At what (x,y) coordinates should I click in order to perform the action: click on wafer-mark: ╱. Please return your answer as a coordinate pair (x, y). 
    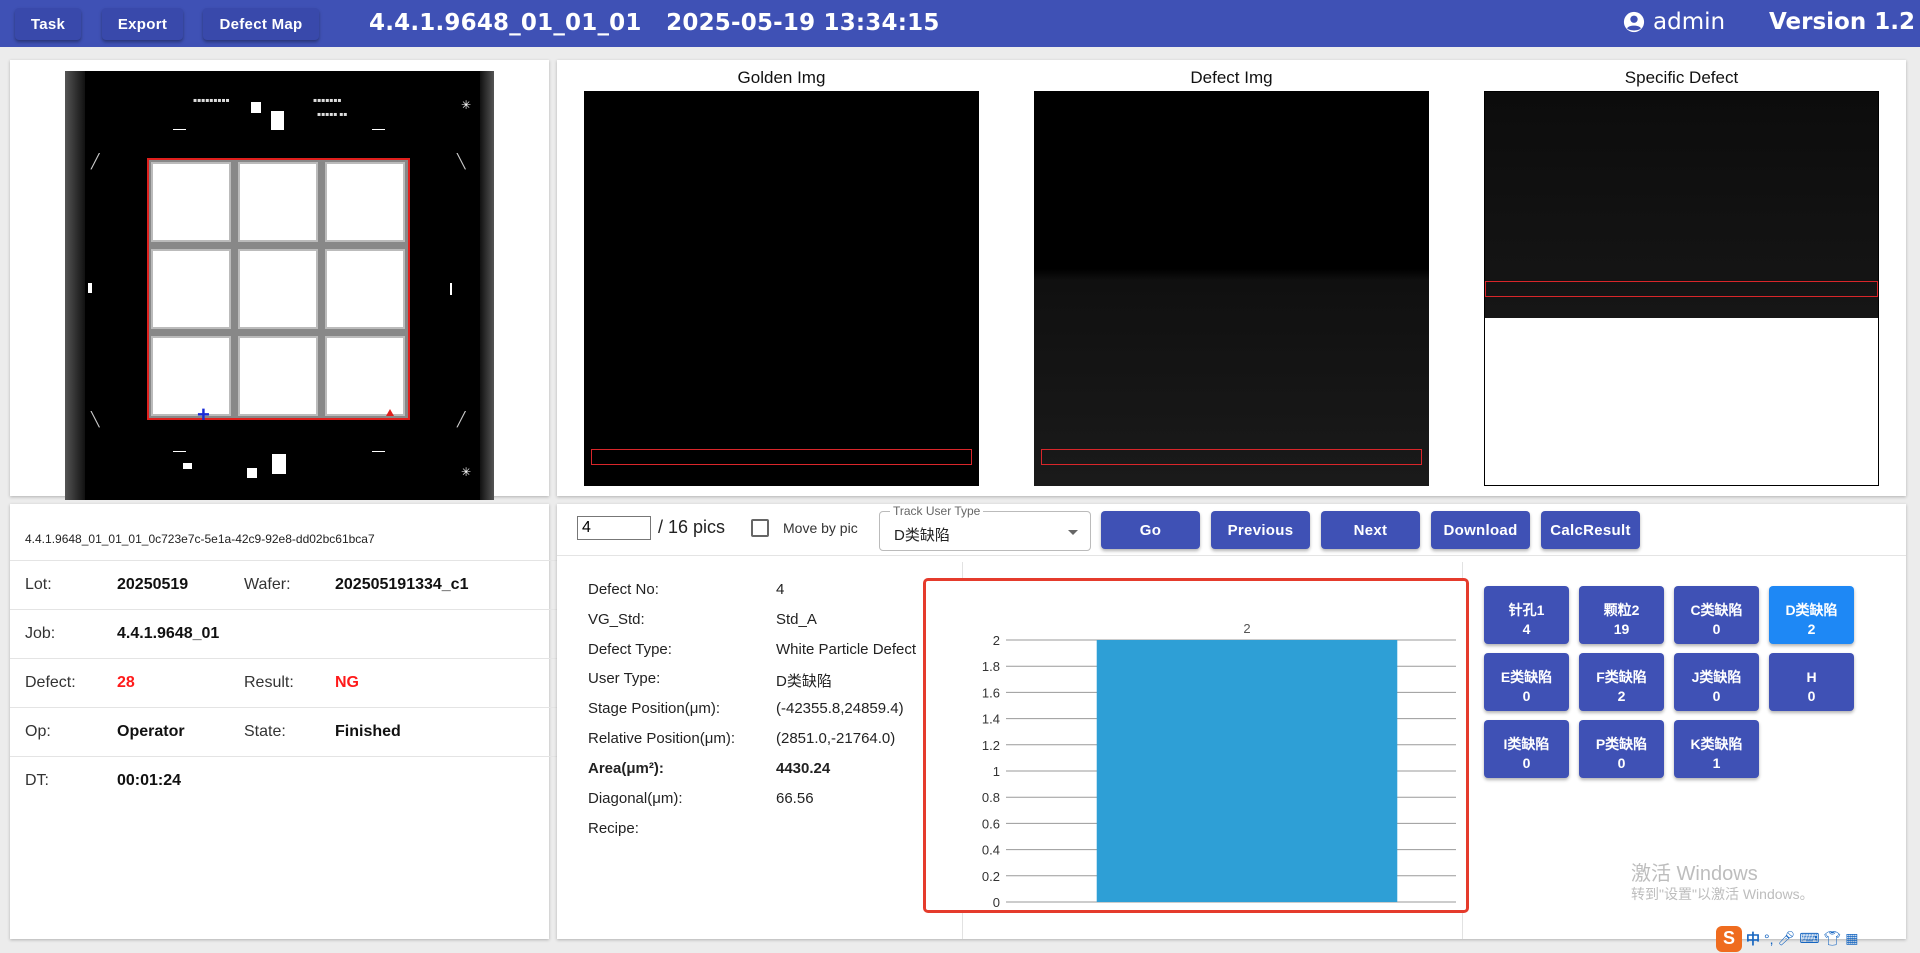
    Looking at the image, I should click on (95, 161).